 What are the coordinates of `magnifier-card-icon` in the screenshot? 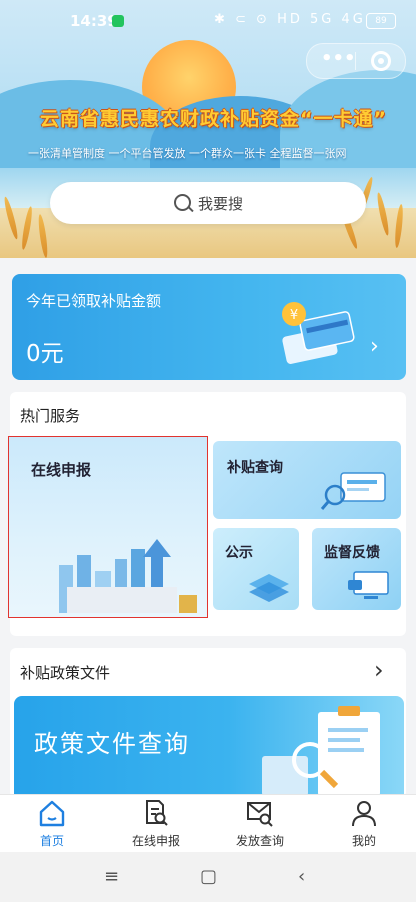 It's located at (353, 491).